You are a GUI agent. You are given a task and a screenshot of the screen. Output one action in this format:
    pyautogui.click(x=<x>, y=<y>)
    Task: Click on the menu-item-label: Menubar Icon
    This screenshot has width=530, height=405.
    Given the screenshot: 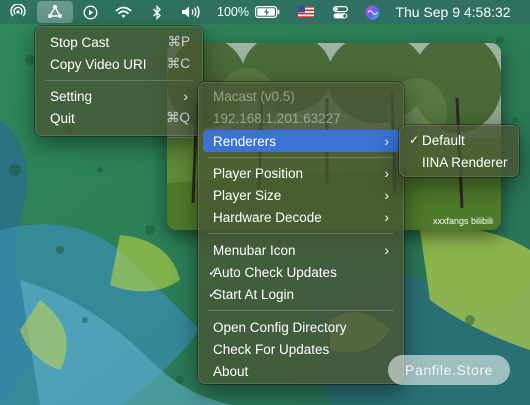 What is the action you would take?
    pyautogui.click(x=254, y=250)
    